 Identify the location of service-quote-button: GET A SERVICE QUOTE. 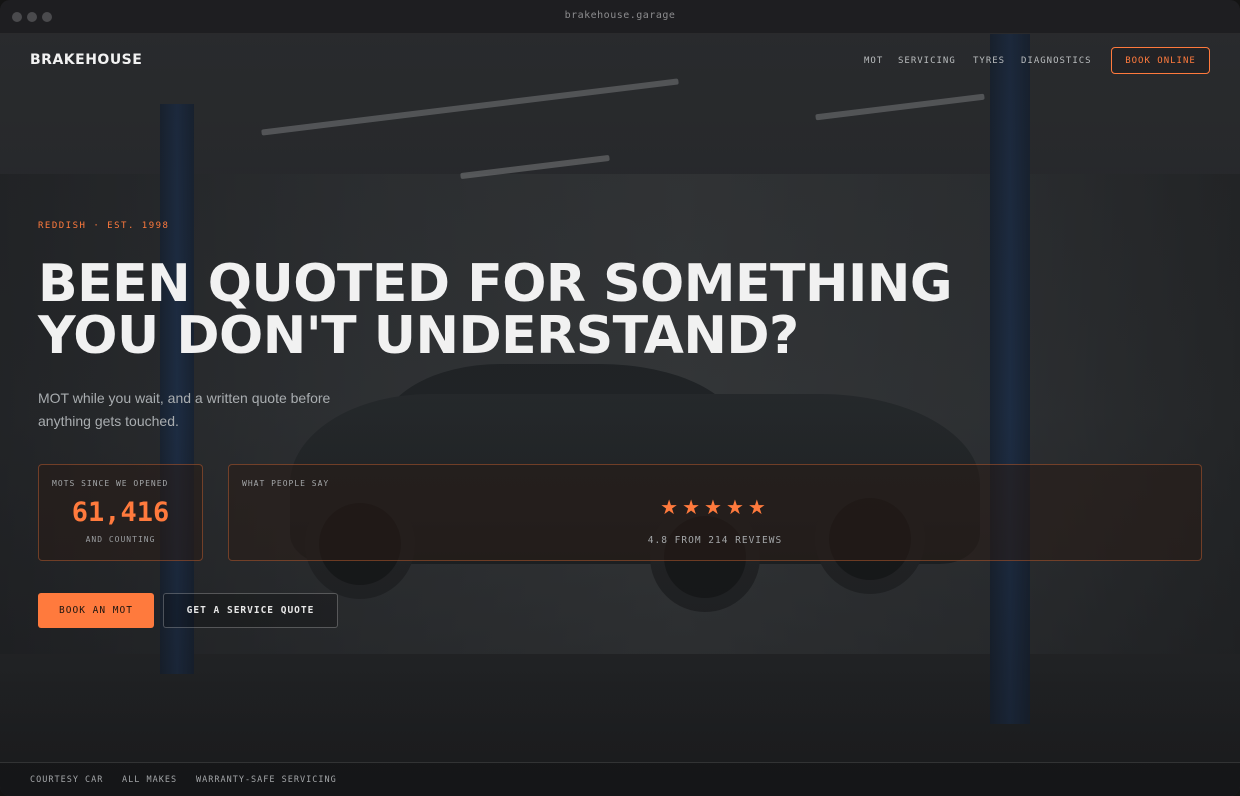
(250, 610).